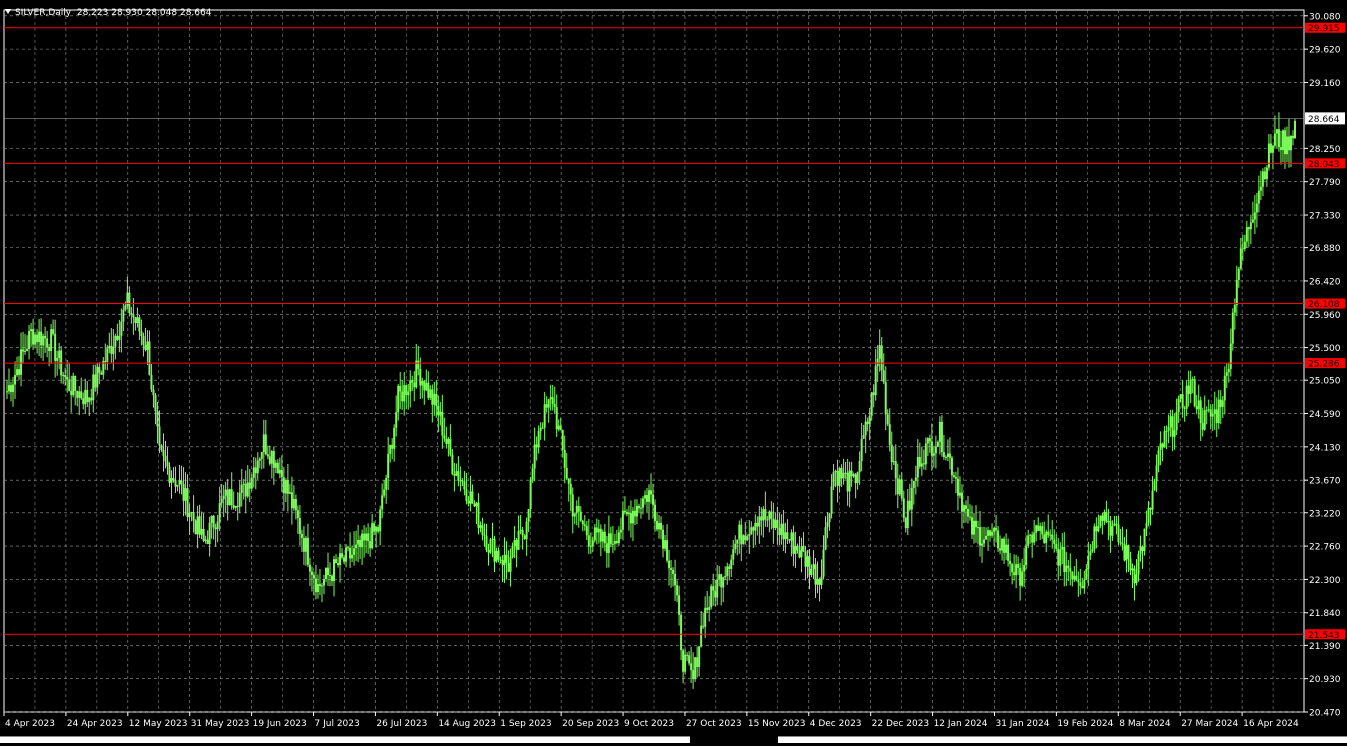 The image size is (1347, 746). Describe the element at coordinates (590, 724) in the screenshot. I see `x-tick-label: 20 Sep 2023` at that location.